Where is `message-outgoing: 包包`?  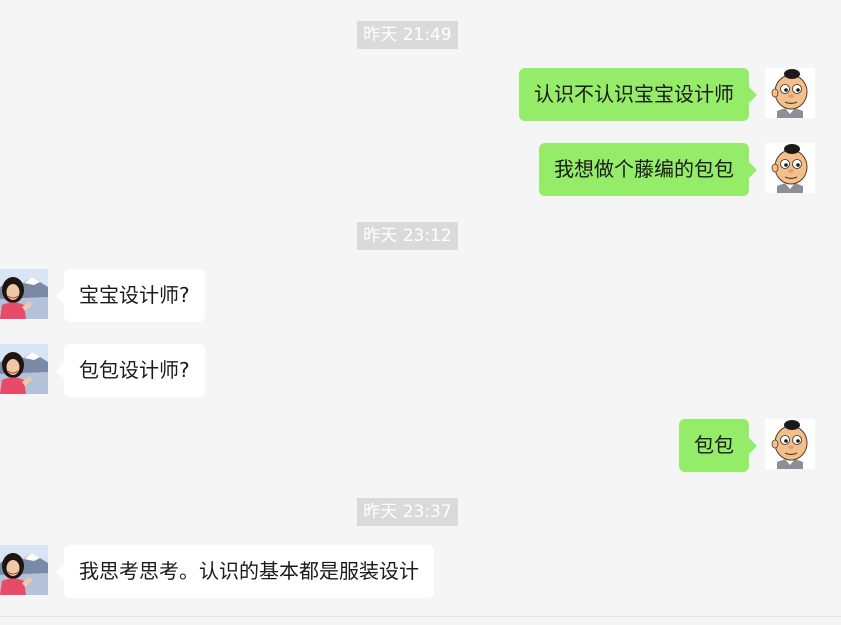
message-outgoing: 包包 is located at coordinates (420, 447).